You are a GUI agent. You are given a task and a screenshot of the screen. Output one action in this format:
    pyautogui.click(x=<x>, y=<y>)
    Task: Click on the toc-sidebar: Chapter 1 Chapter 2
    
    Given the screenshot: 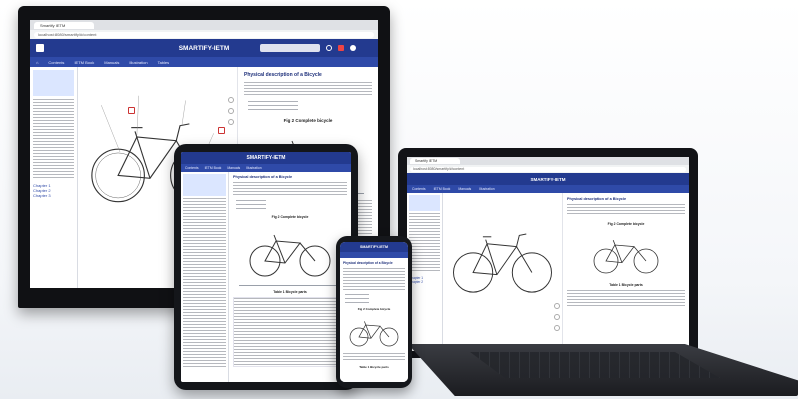 What is the action you would take?
    pyautogui.click(x=425, y=272)
    